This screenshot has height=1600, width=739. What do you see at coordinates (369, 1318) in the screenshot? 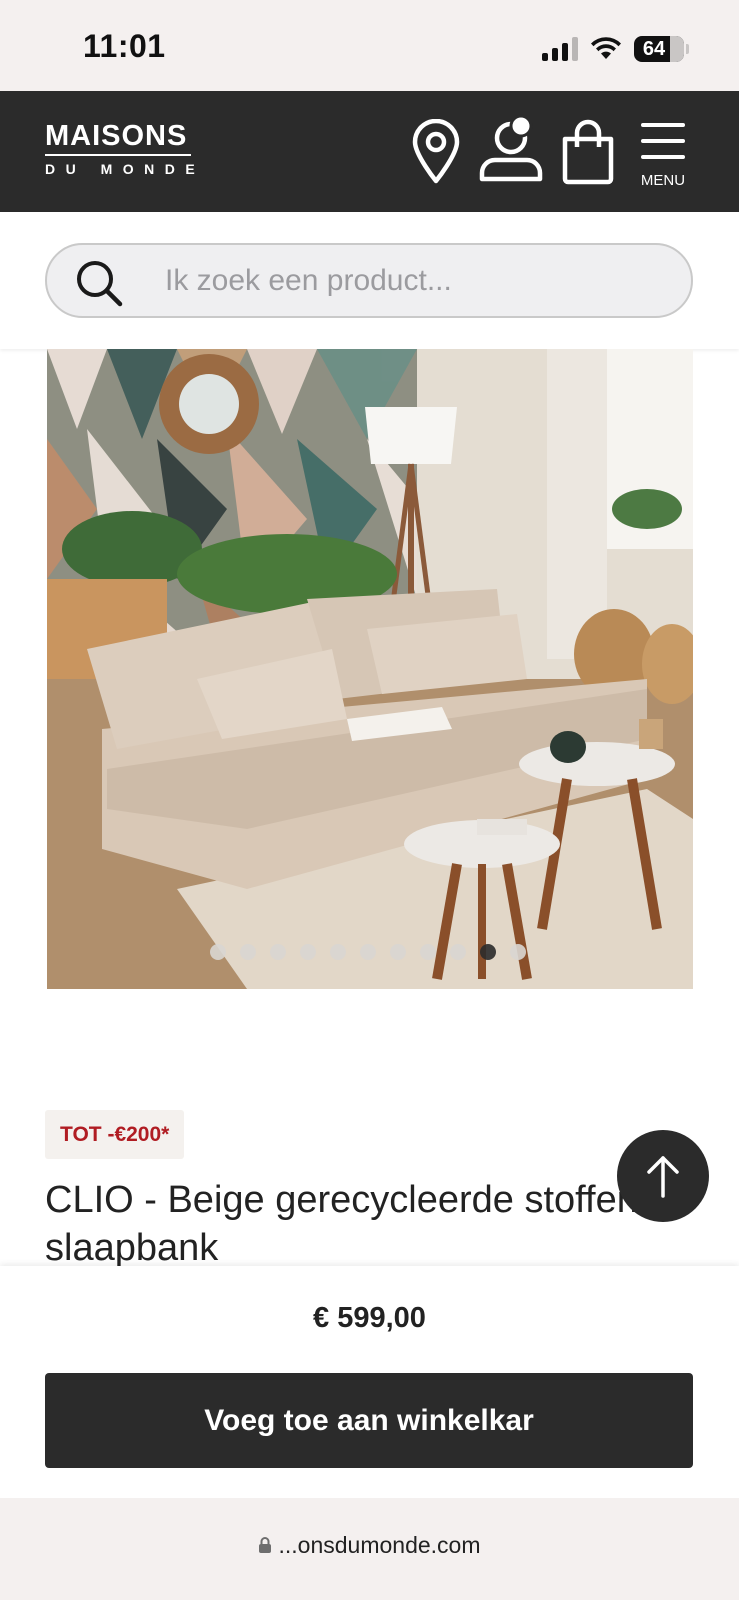
I see `product-price: € 599,00` at bounding box center [369, 1318].